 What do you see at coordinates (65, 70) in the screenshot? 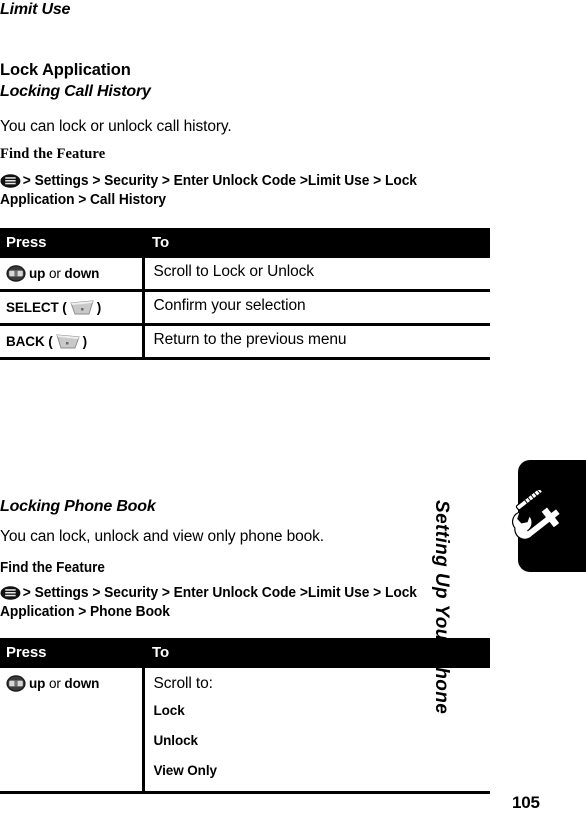
I see `section-heading-lock-application: Lock Application` at bounding box center [65, 70].